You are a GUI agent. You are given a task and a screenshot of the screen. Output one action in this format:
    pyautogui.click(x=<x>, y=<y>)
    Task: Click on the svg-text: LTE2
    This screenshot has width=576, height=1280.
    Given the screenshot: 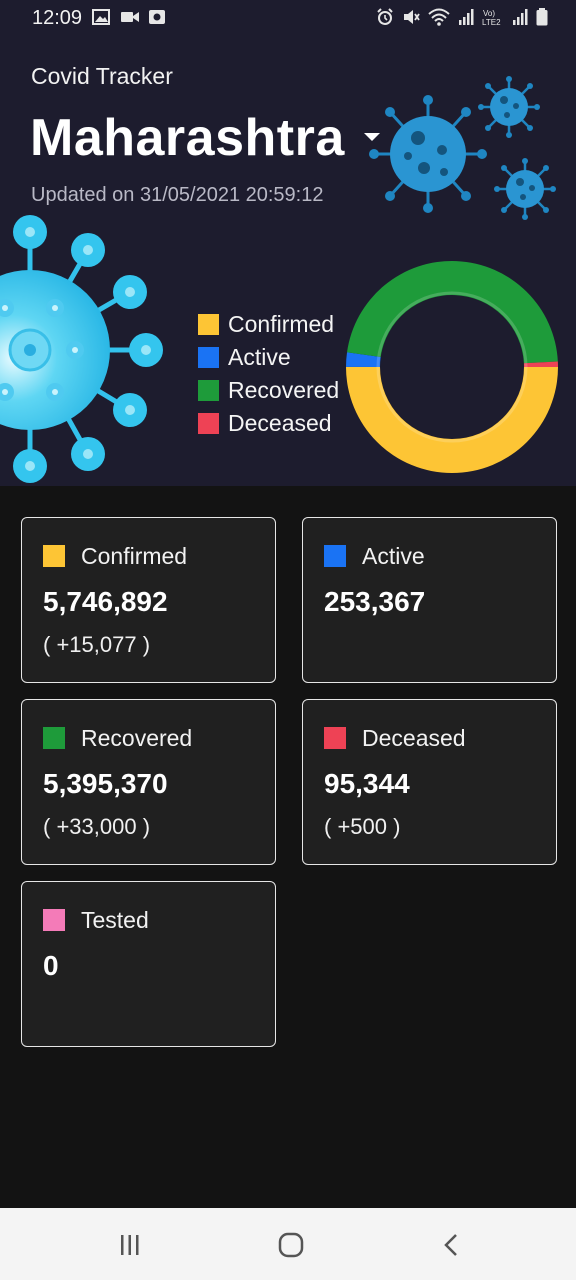 What is the action you would take?
    pyautogui.click(x=491, y=22)
    